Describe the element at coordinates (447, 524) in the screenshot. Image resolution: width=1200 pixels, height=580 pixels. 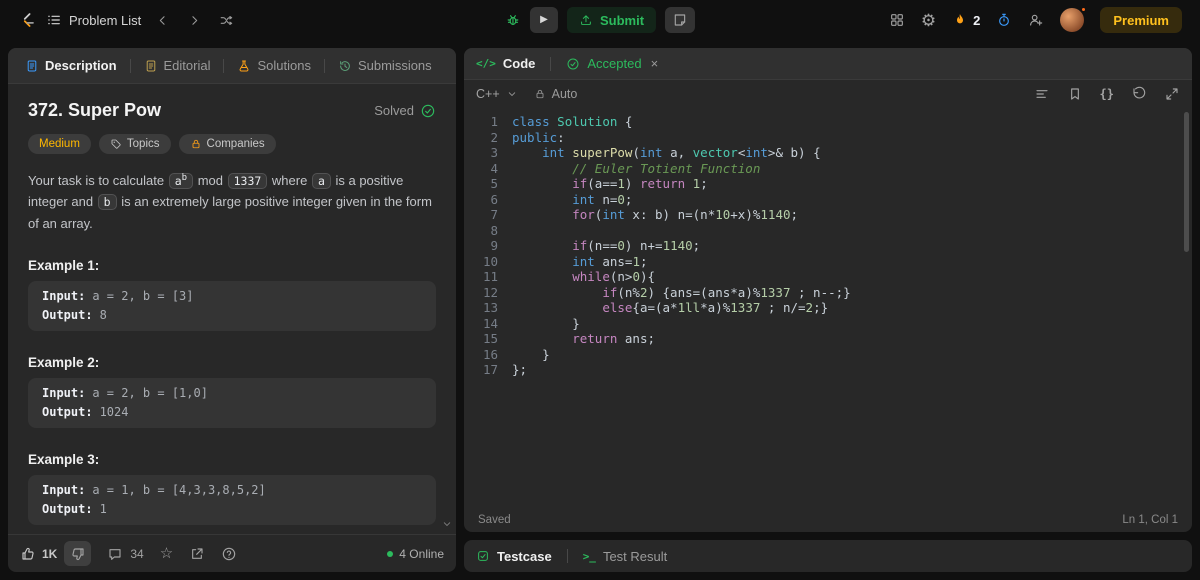
I see `scrollbar-down-icon` at that location.